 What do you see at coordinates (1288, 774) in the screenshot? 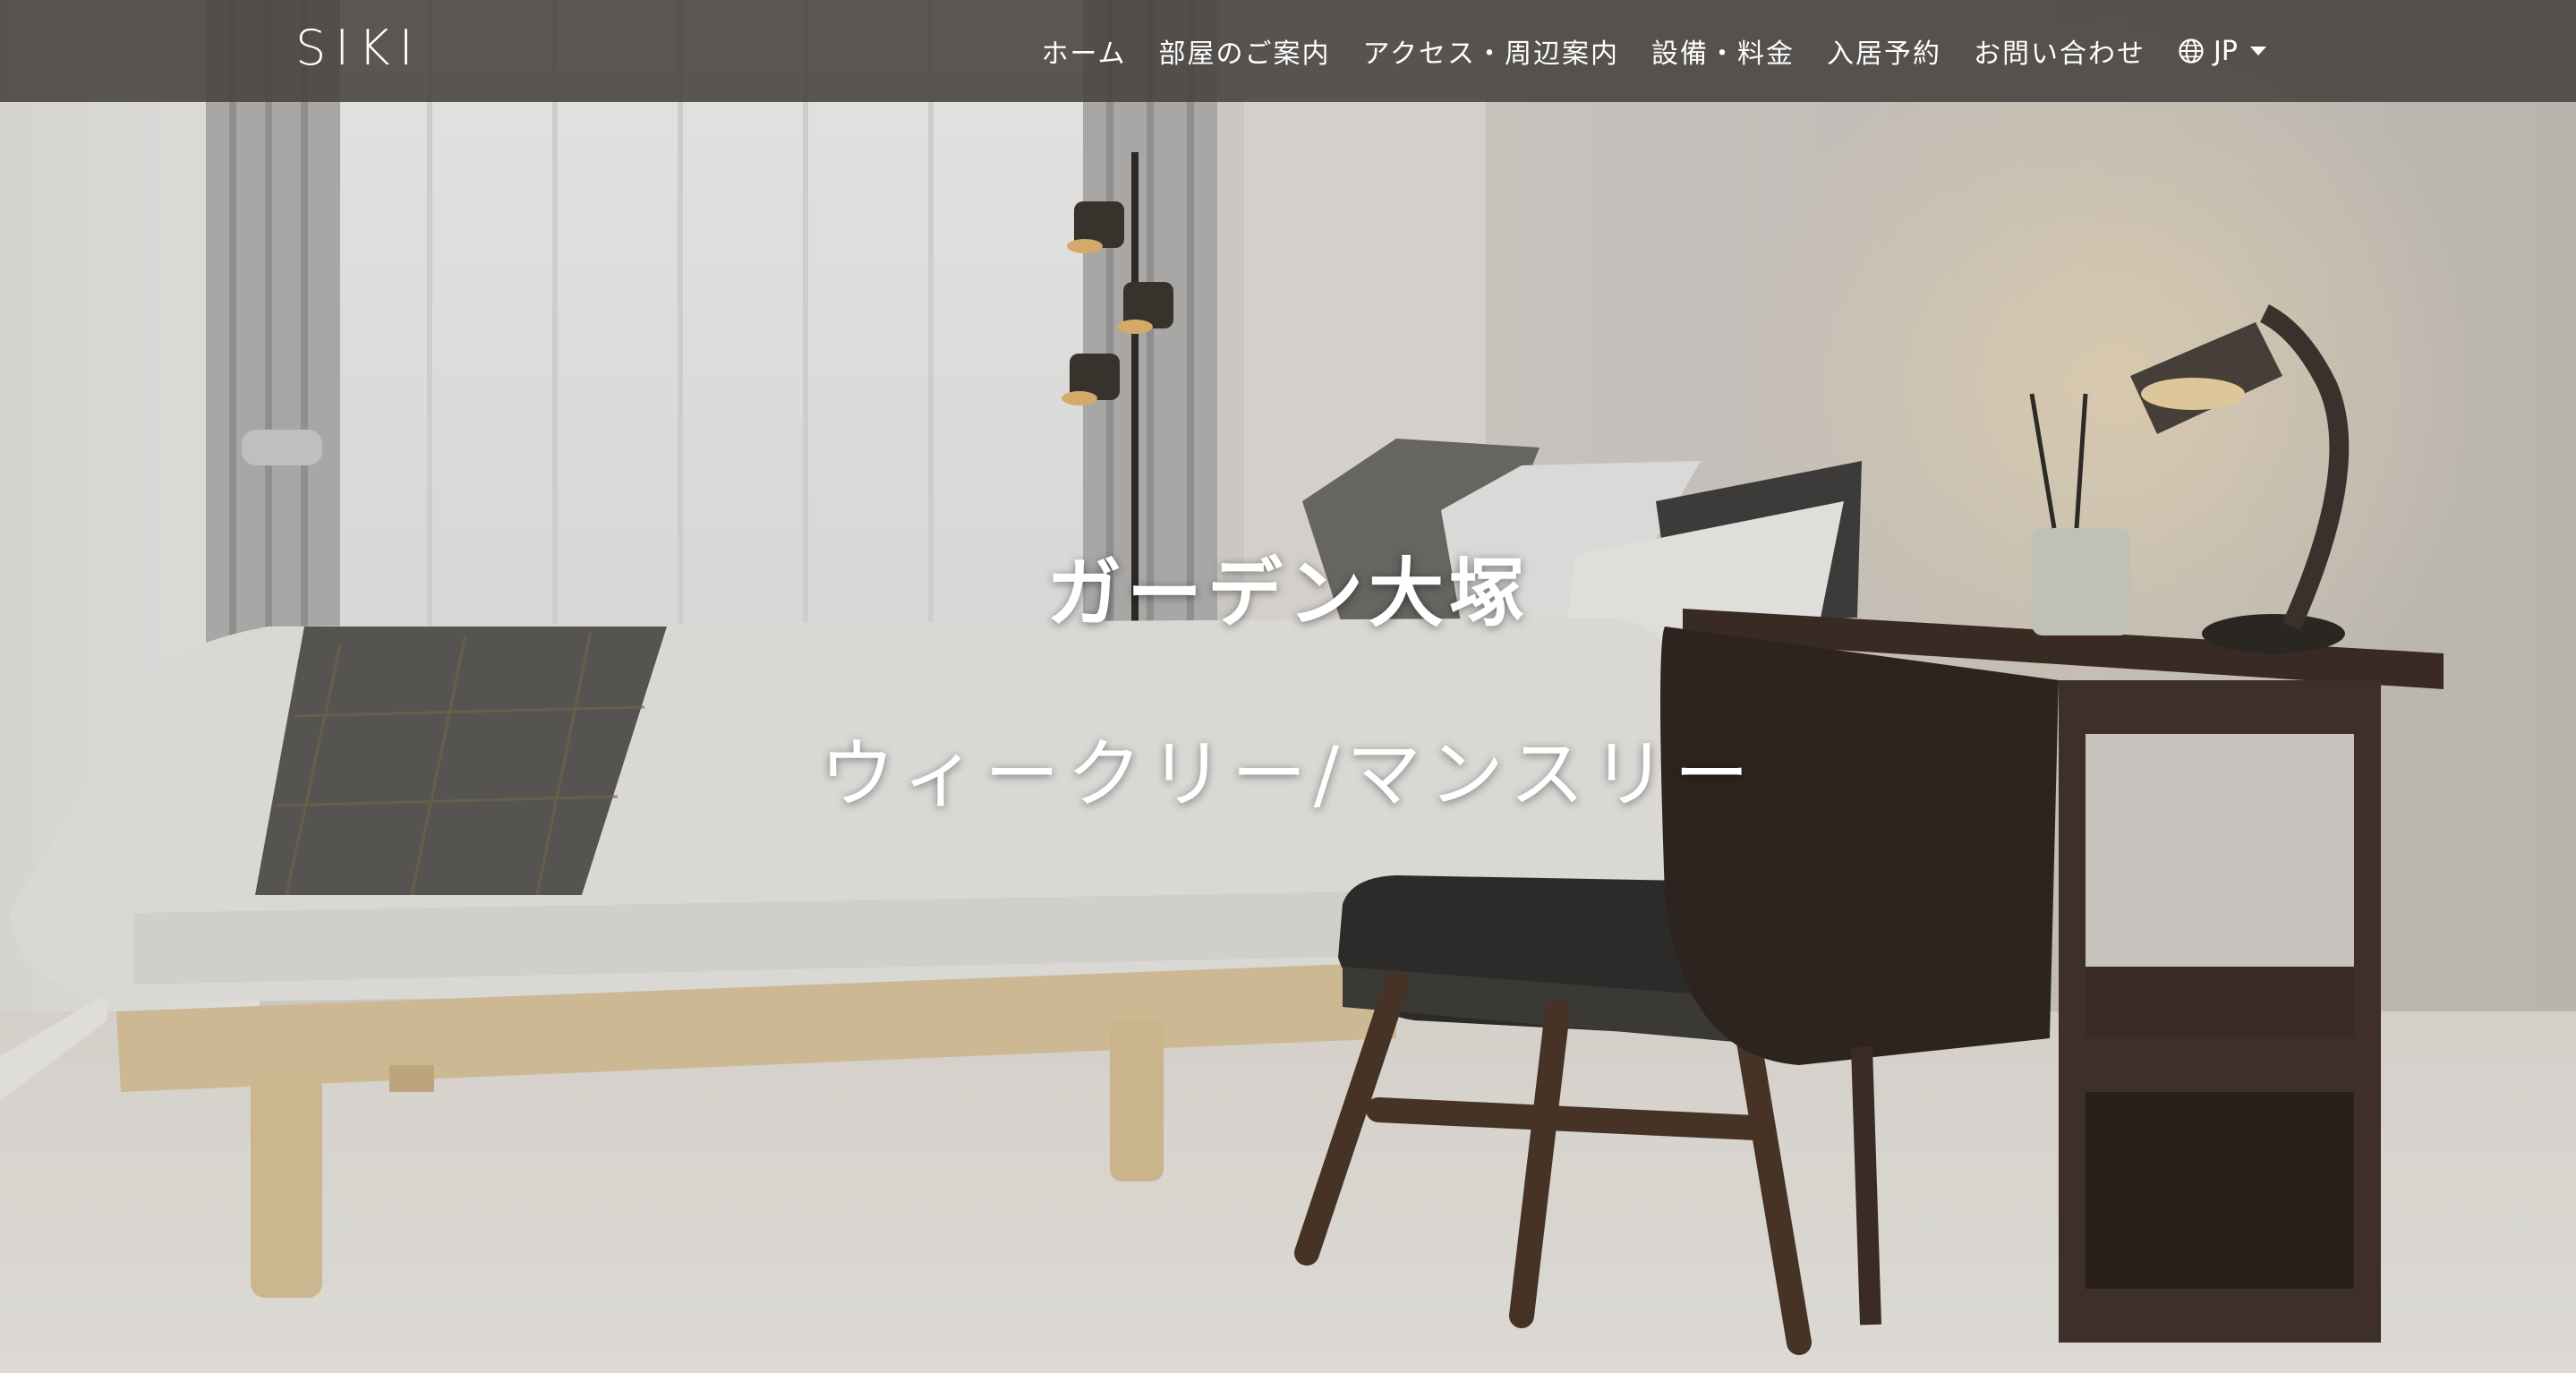
I see `hero-subtitle: ウィークリー/マンスリー` at bounding box center [1288, 774].